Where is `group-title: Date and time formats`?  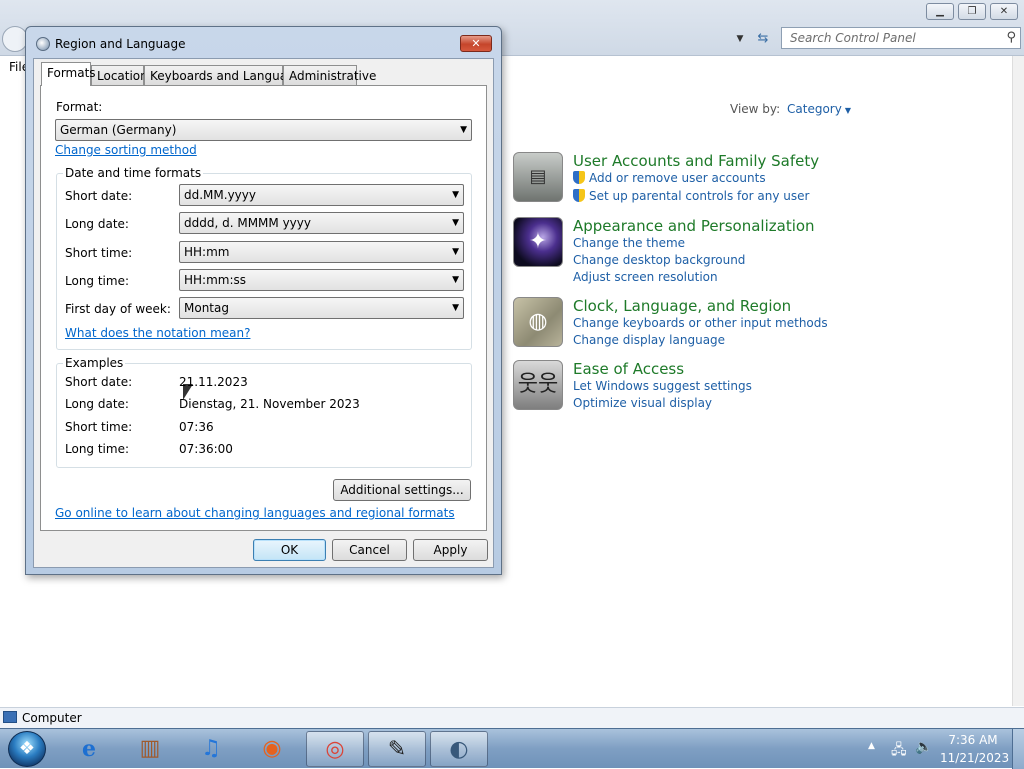
group-title: Date and time formats is located at coordinates (133, 173).